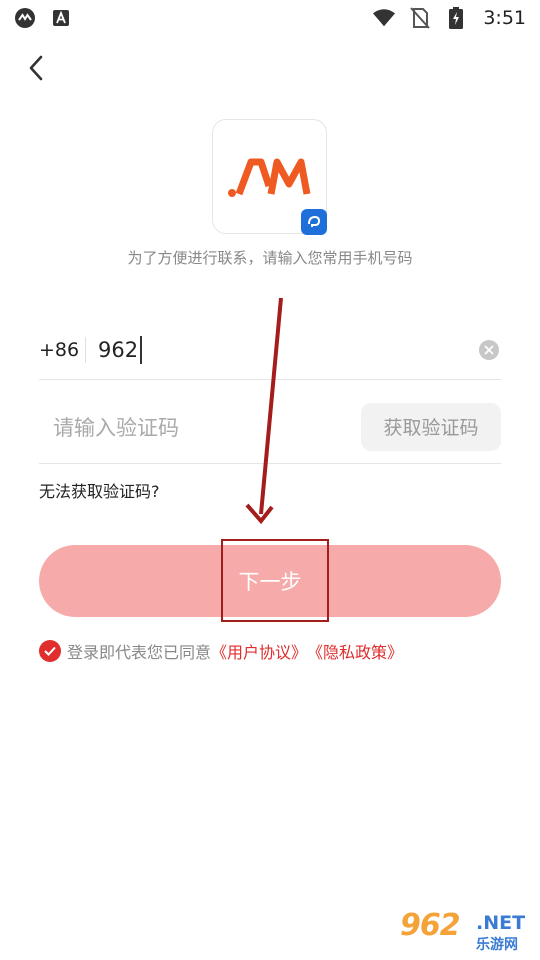  I want to click on chevron-left-icon, so click(36, 68).